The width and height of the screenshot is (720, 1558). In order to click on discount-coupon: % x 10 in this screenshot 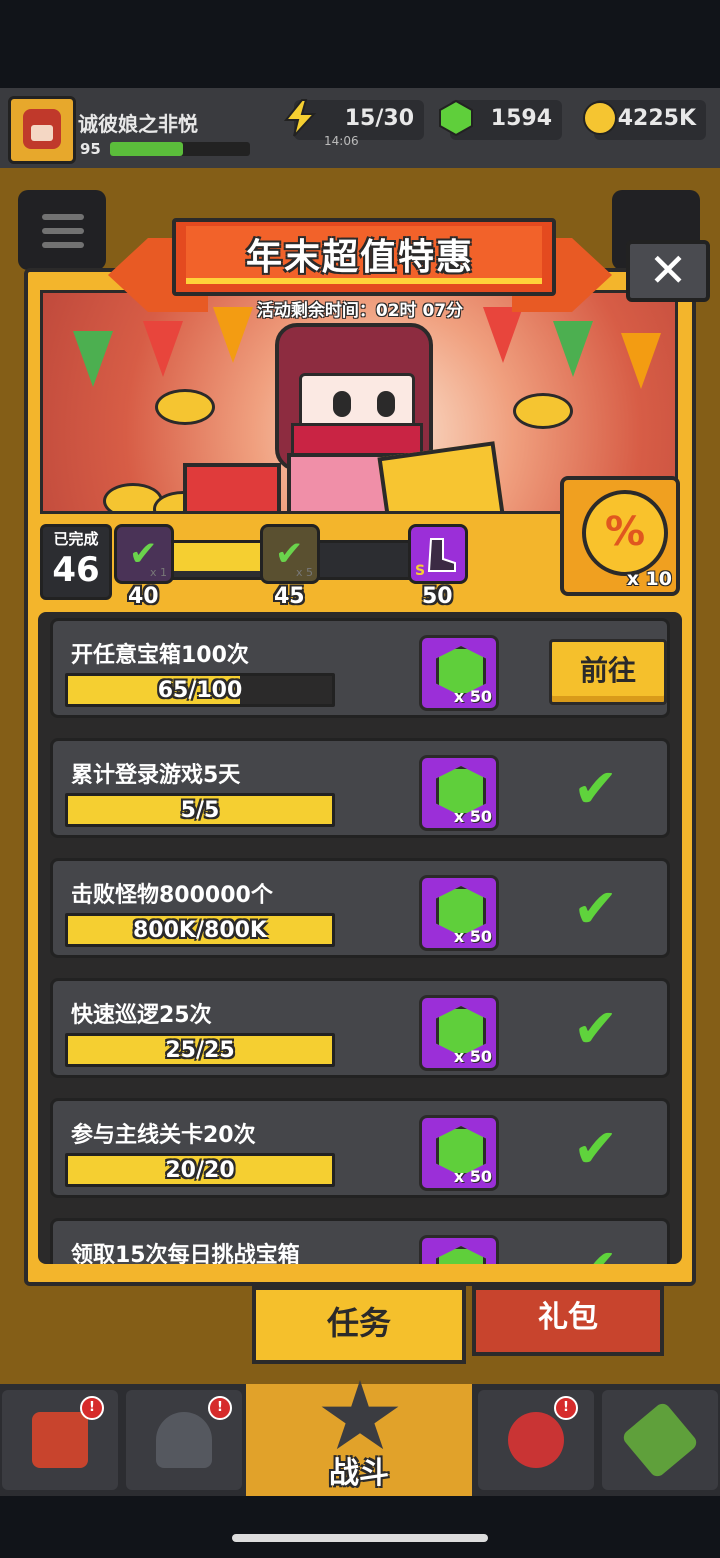, I will do `click(620, 536)`.